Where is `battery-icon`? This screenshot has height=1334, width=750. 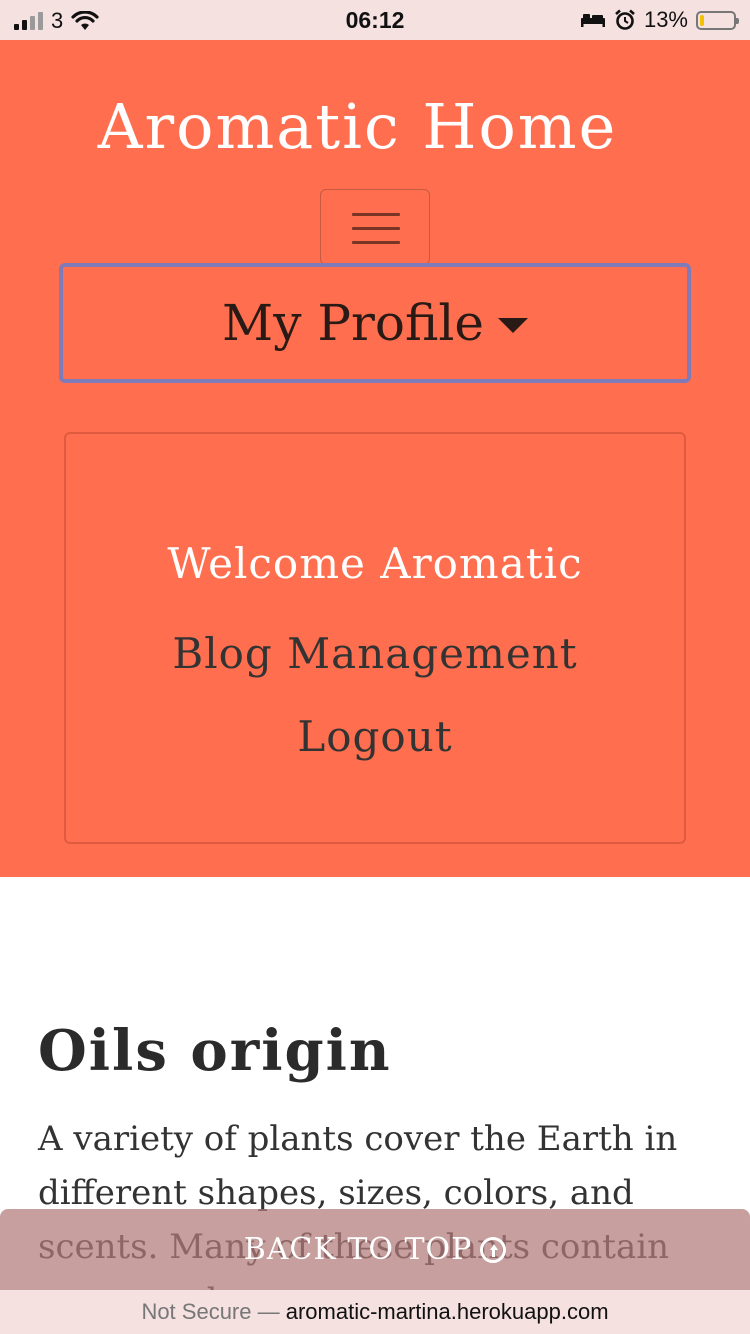
battery-icon is located at coordinates (717, 20).